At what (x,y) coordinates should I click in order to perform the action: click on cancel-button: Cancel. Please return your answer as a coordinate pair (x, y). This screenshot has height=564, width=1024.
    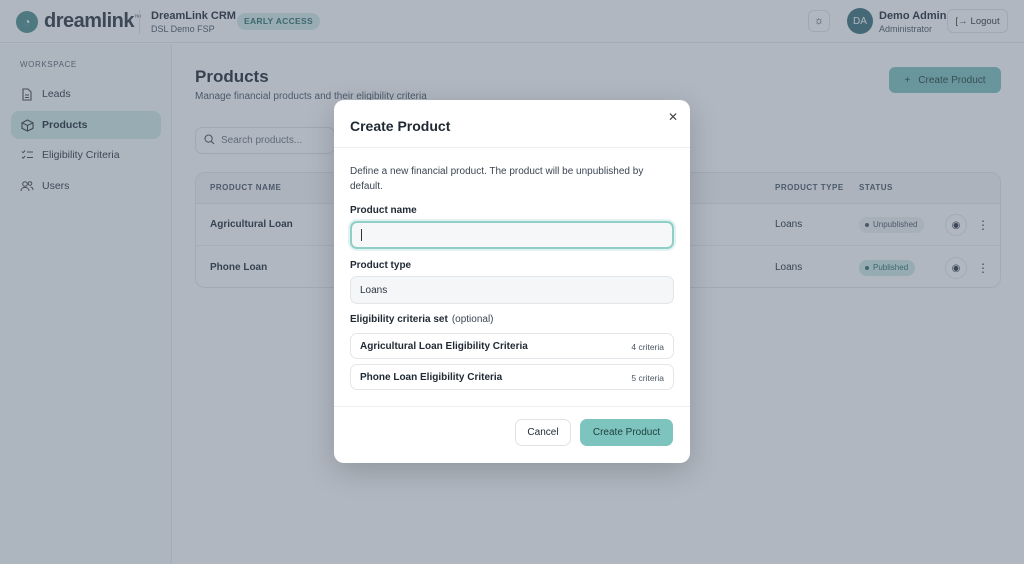
    Looking at the image, I should click on (543, 432).